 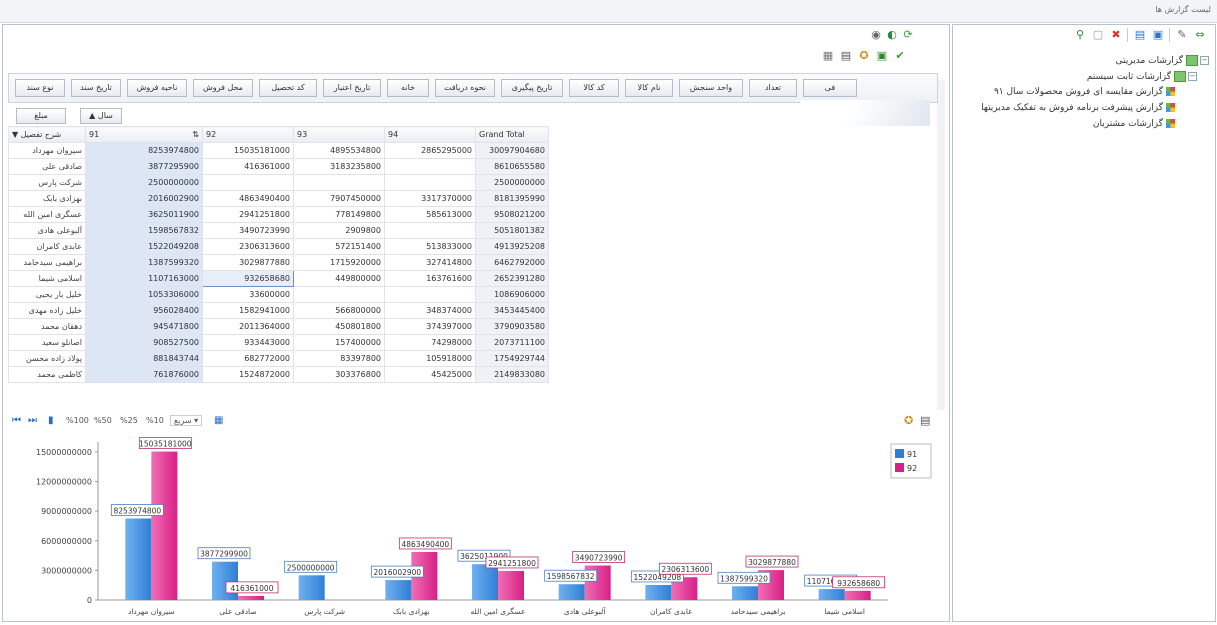 What do you see at coordinates (925, 420) in the screenshot?
I see `chart-print-icon: ▤` at bounding box center [925, 420].